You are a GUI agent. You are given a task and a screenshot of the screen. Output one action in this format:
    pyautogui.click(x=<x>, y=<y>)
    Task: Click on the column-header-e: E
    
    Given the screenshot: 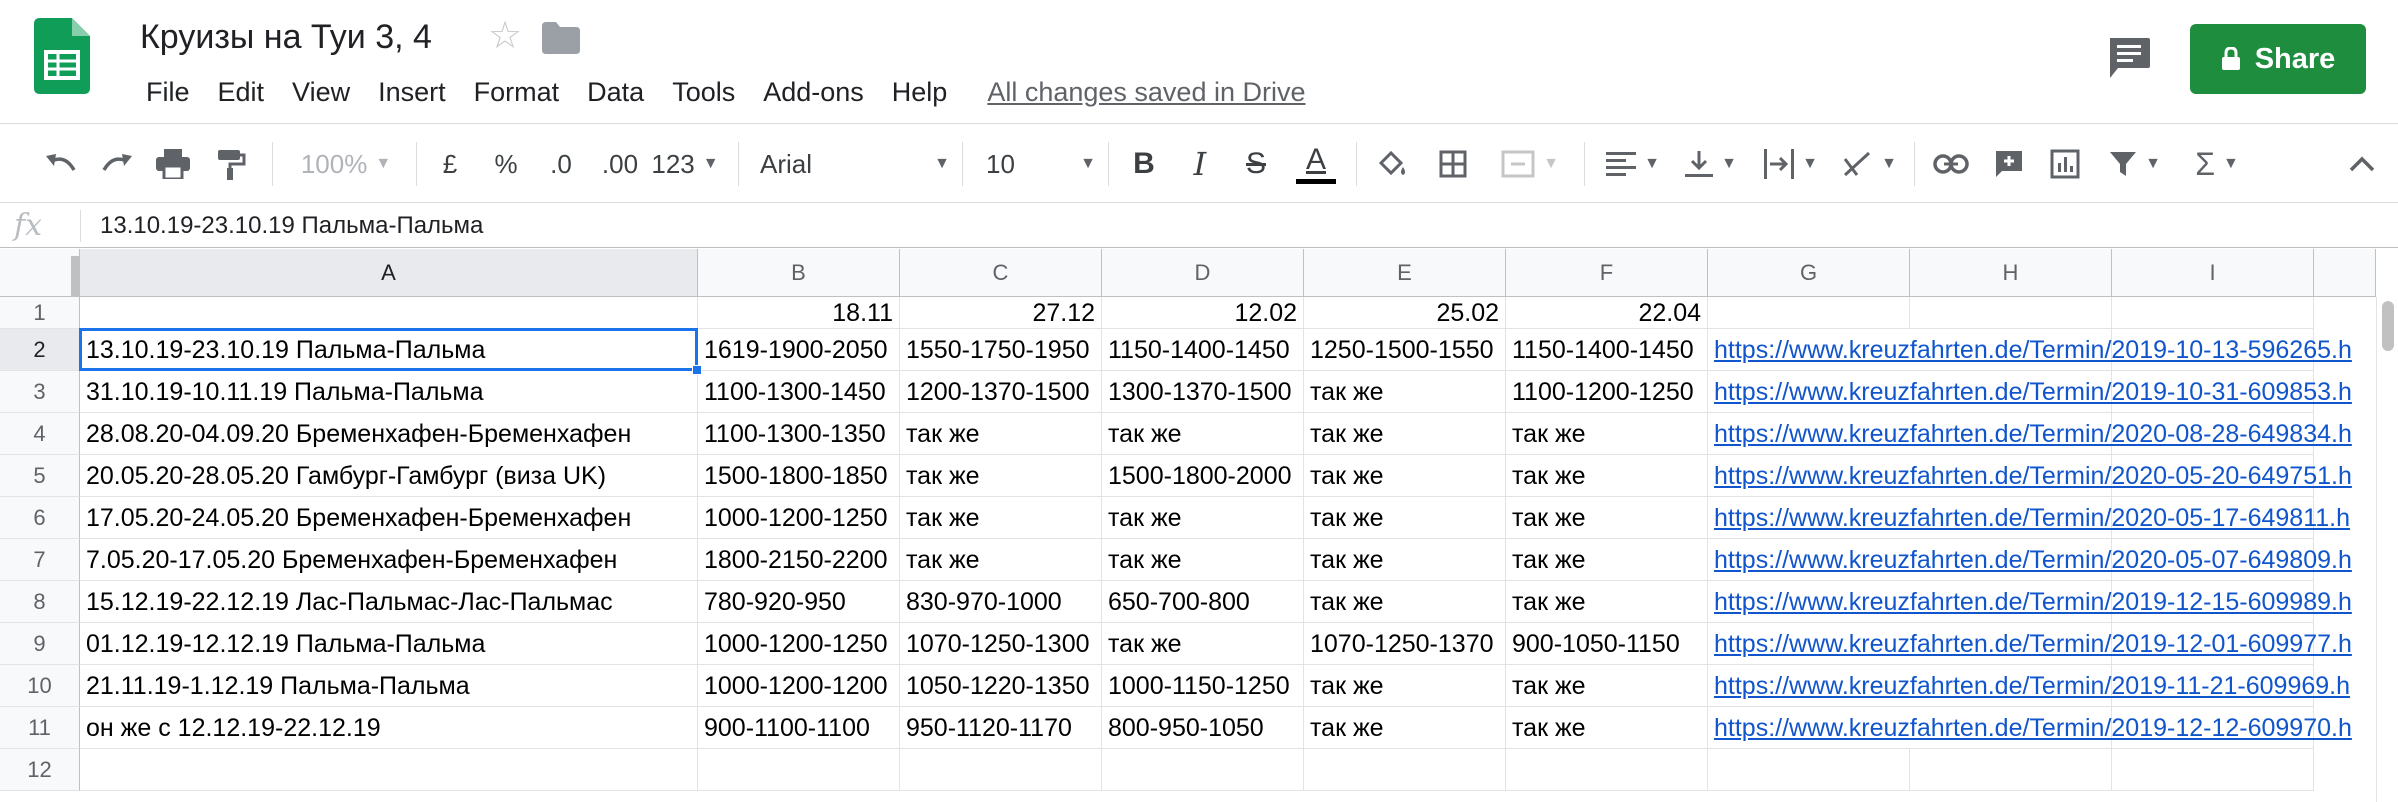 What is the action you would take?
    pyautogui.click(x=1405, y=273)
    